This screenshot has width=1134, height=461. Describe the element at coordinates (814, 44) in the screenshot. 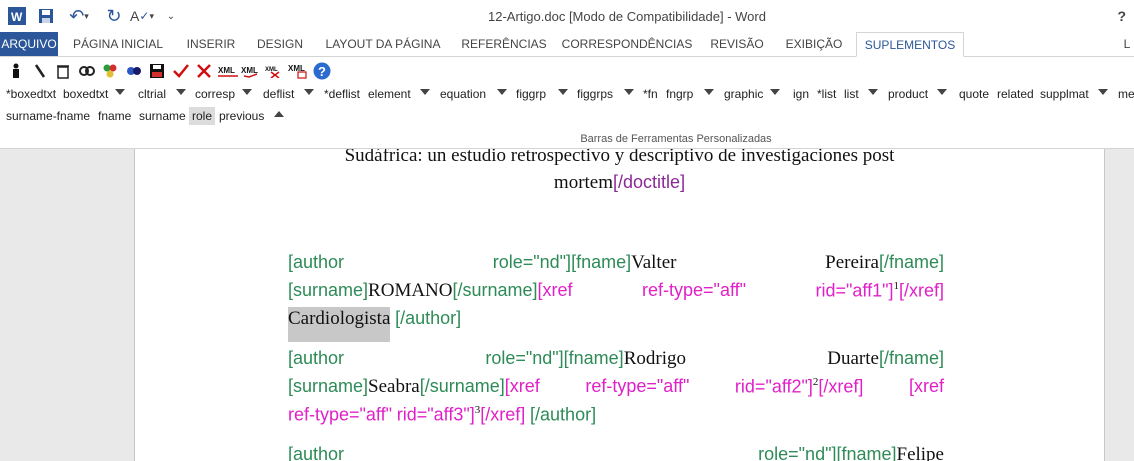

I see `tab-exibicao: EXIBIÇÃO` at that location.